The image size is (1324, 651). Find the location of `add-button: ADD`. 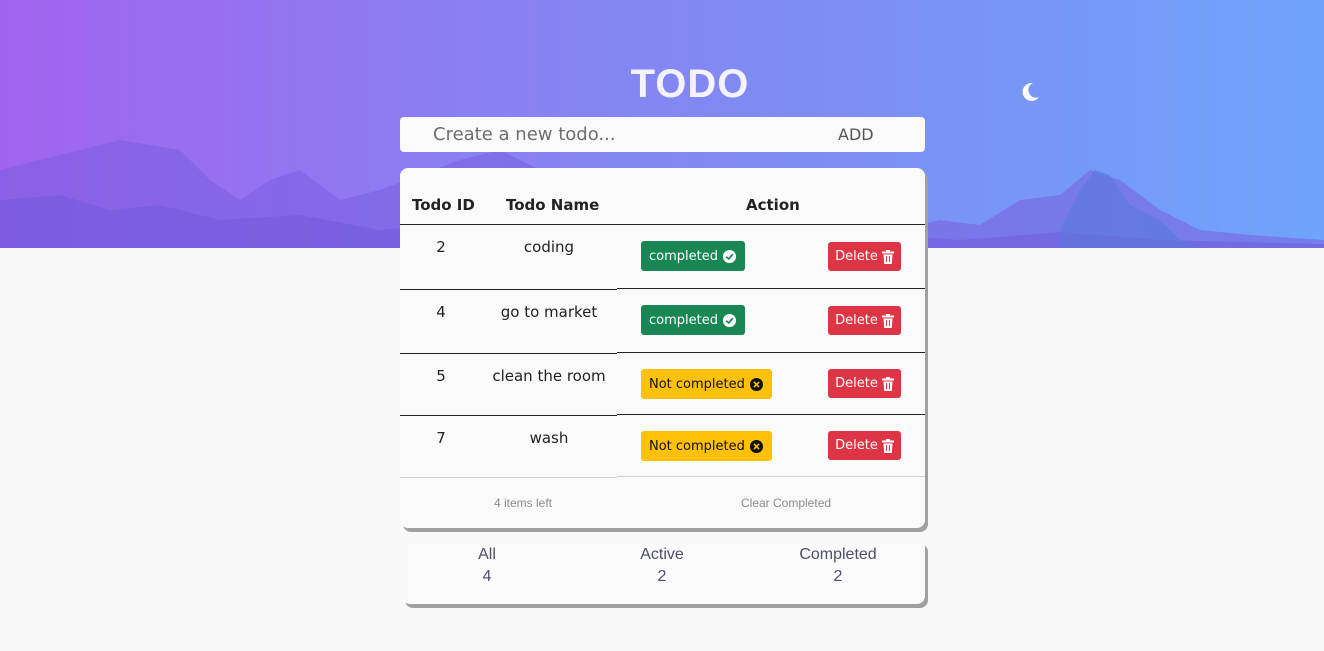

add-button: ADD is located at coordinates (856, 134).